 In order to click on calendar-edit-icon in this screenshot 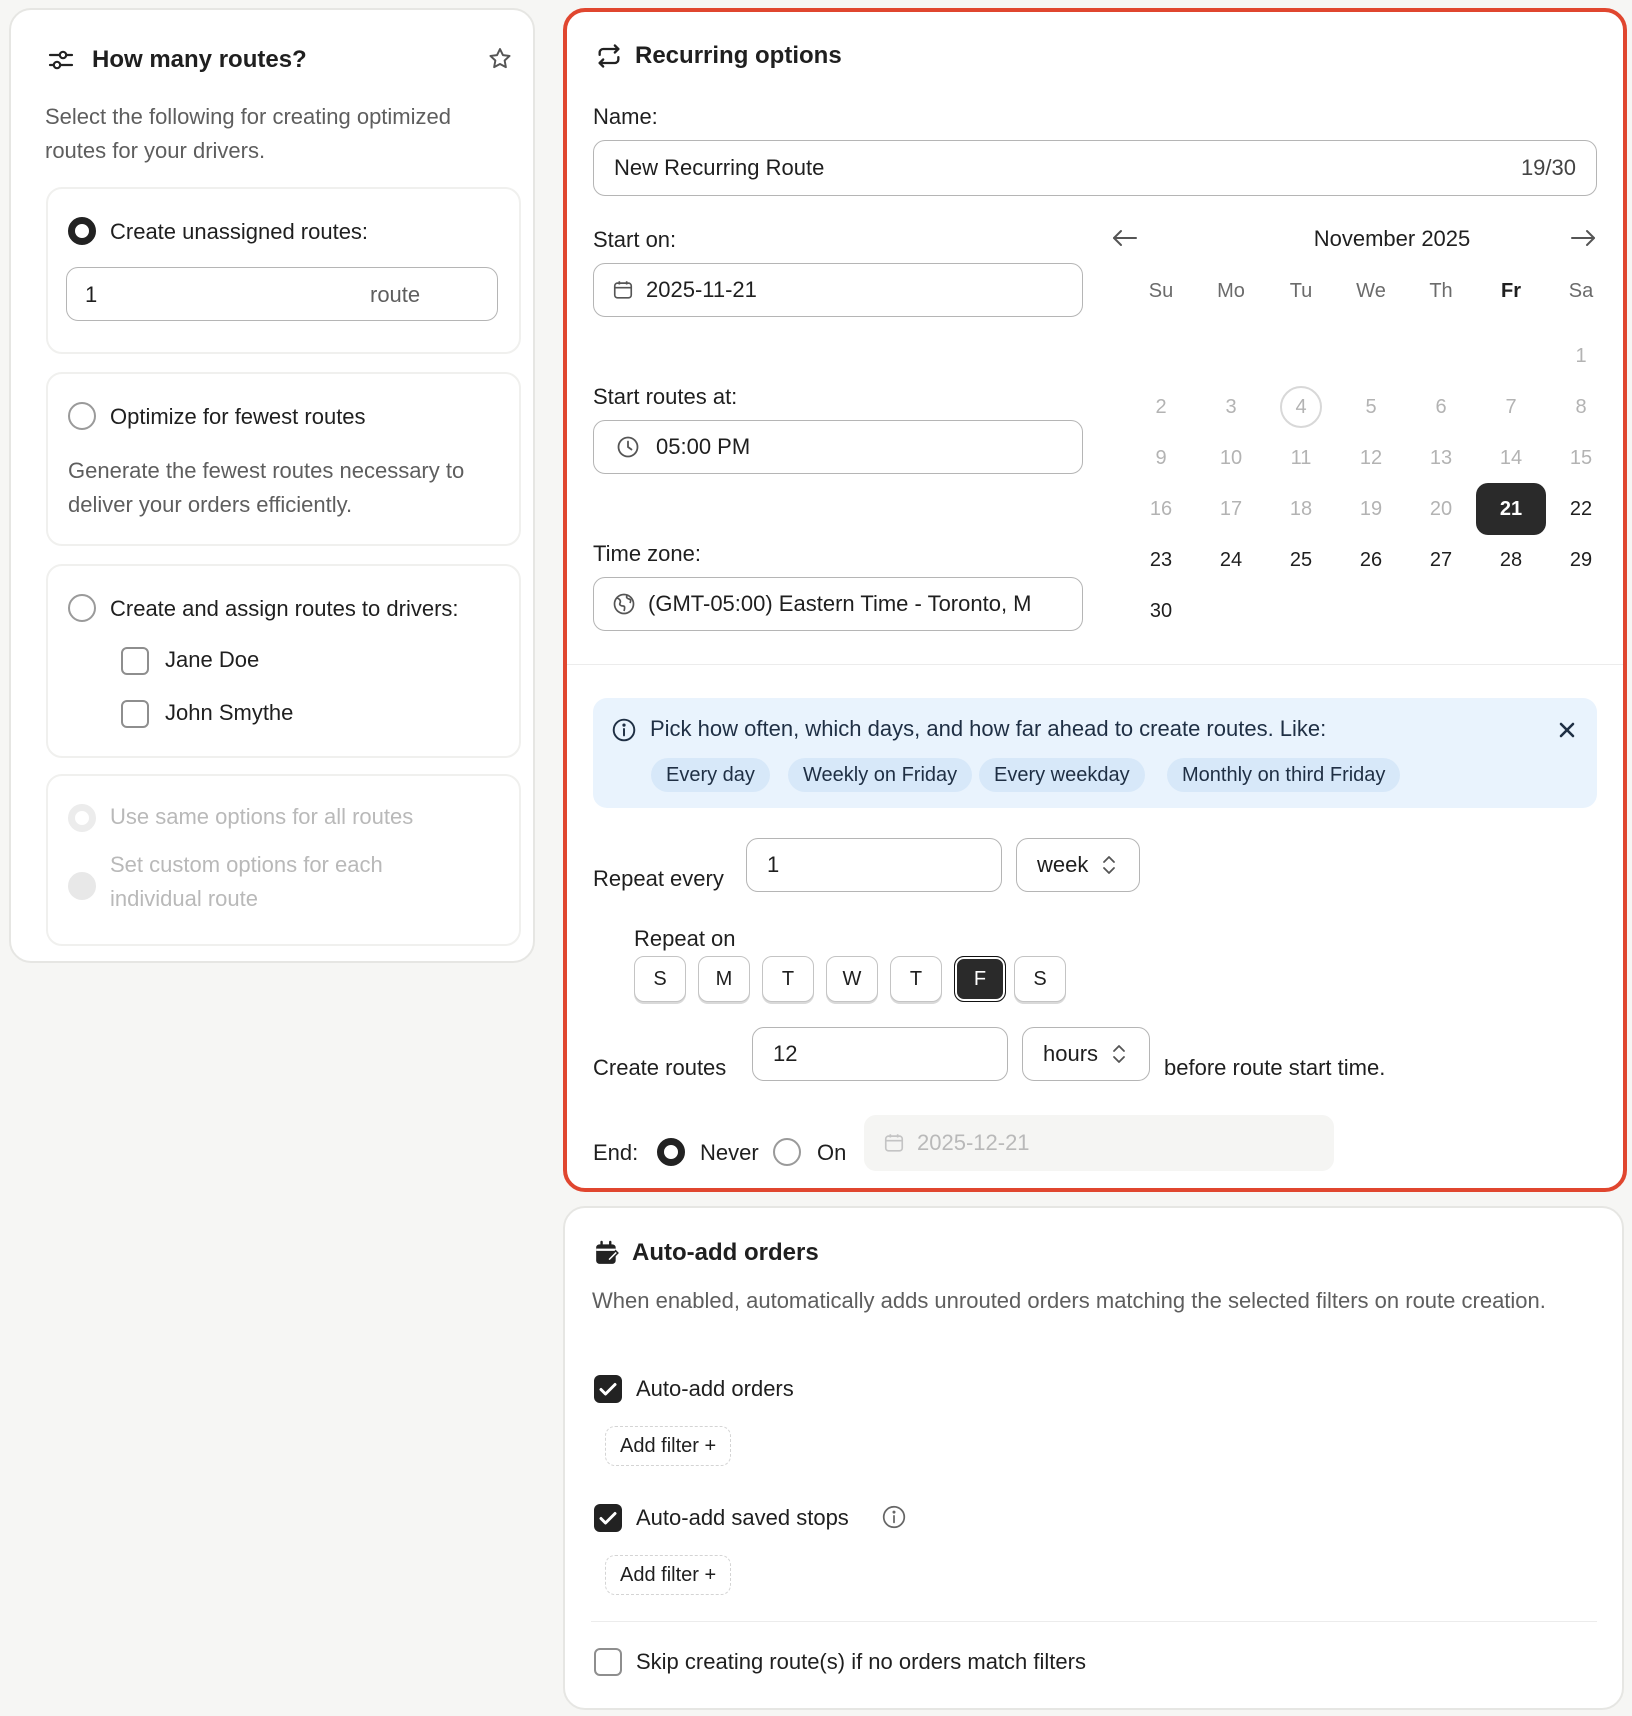, I will do `click(607, 1252)`.